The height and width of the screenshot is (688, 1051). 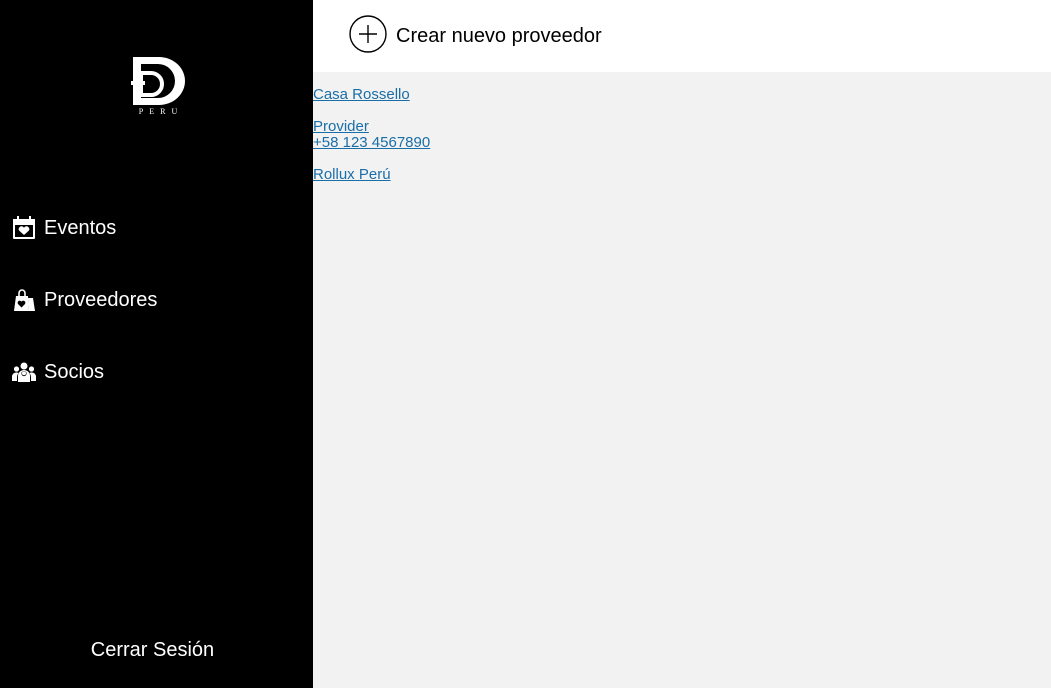 I want to click on shopping-bags-heart-icon, so click(x=24, y=300).